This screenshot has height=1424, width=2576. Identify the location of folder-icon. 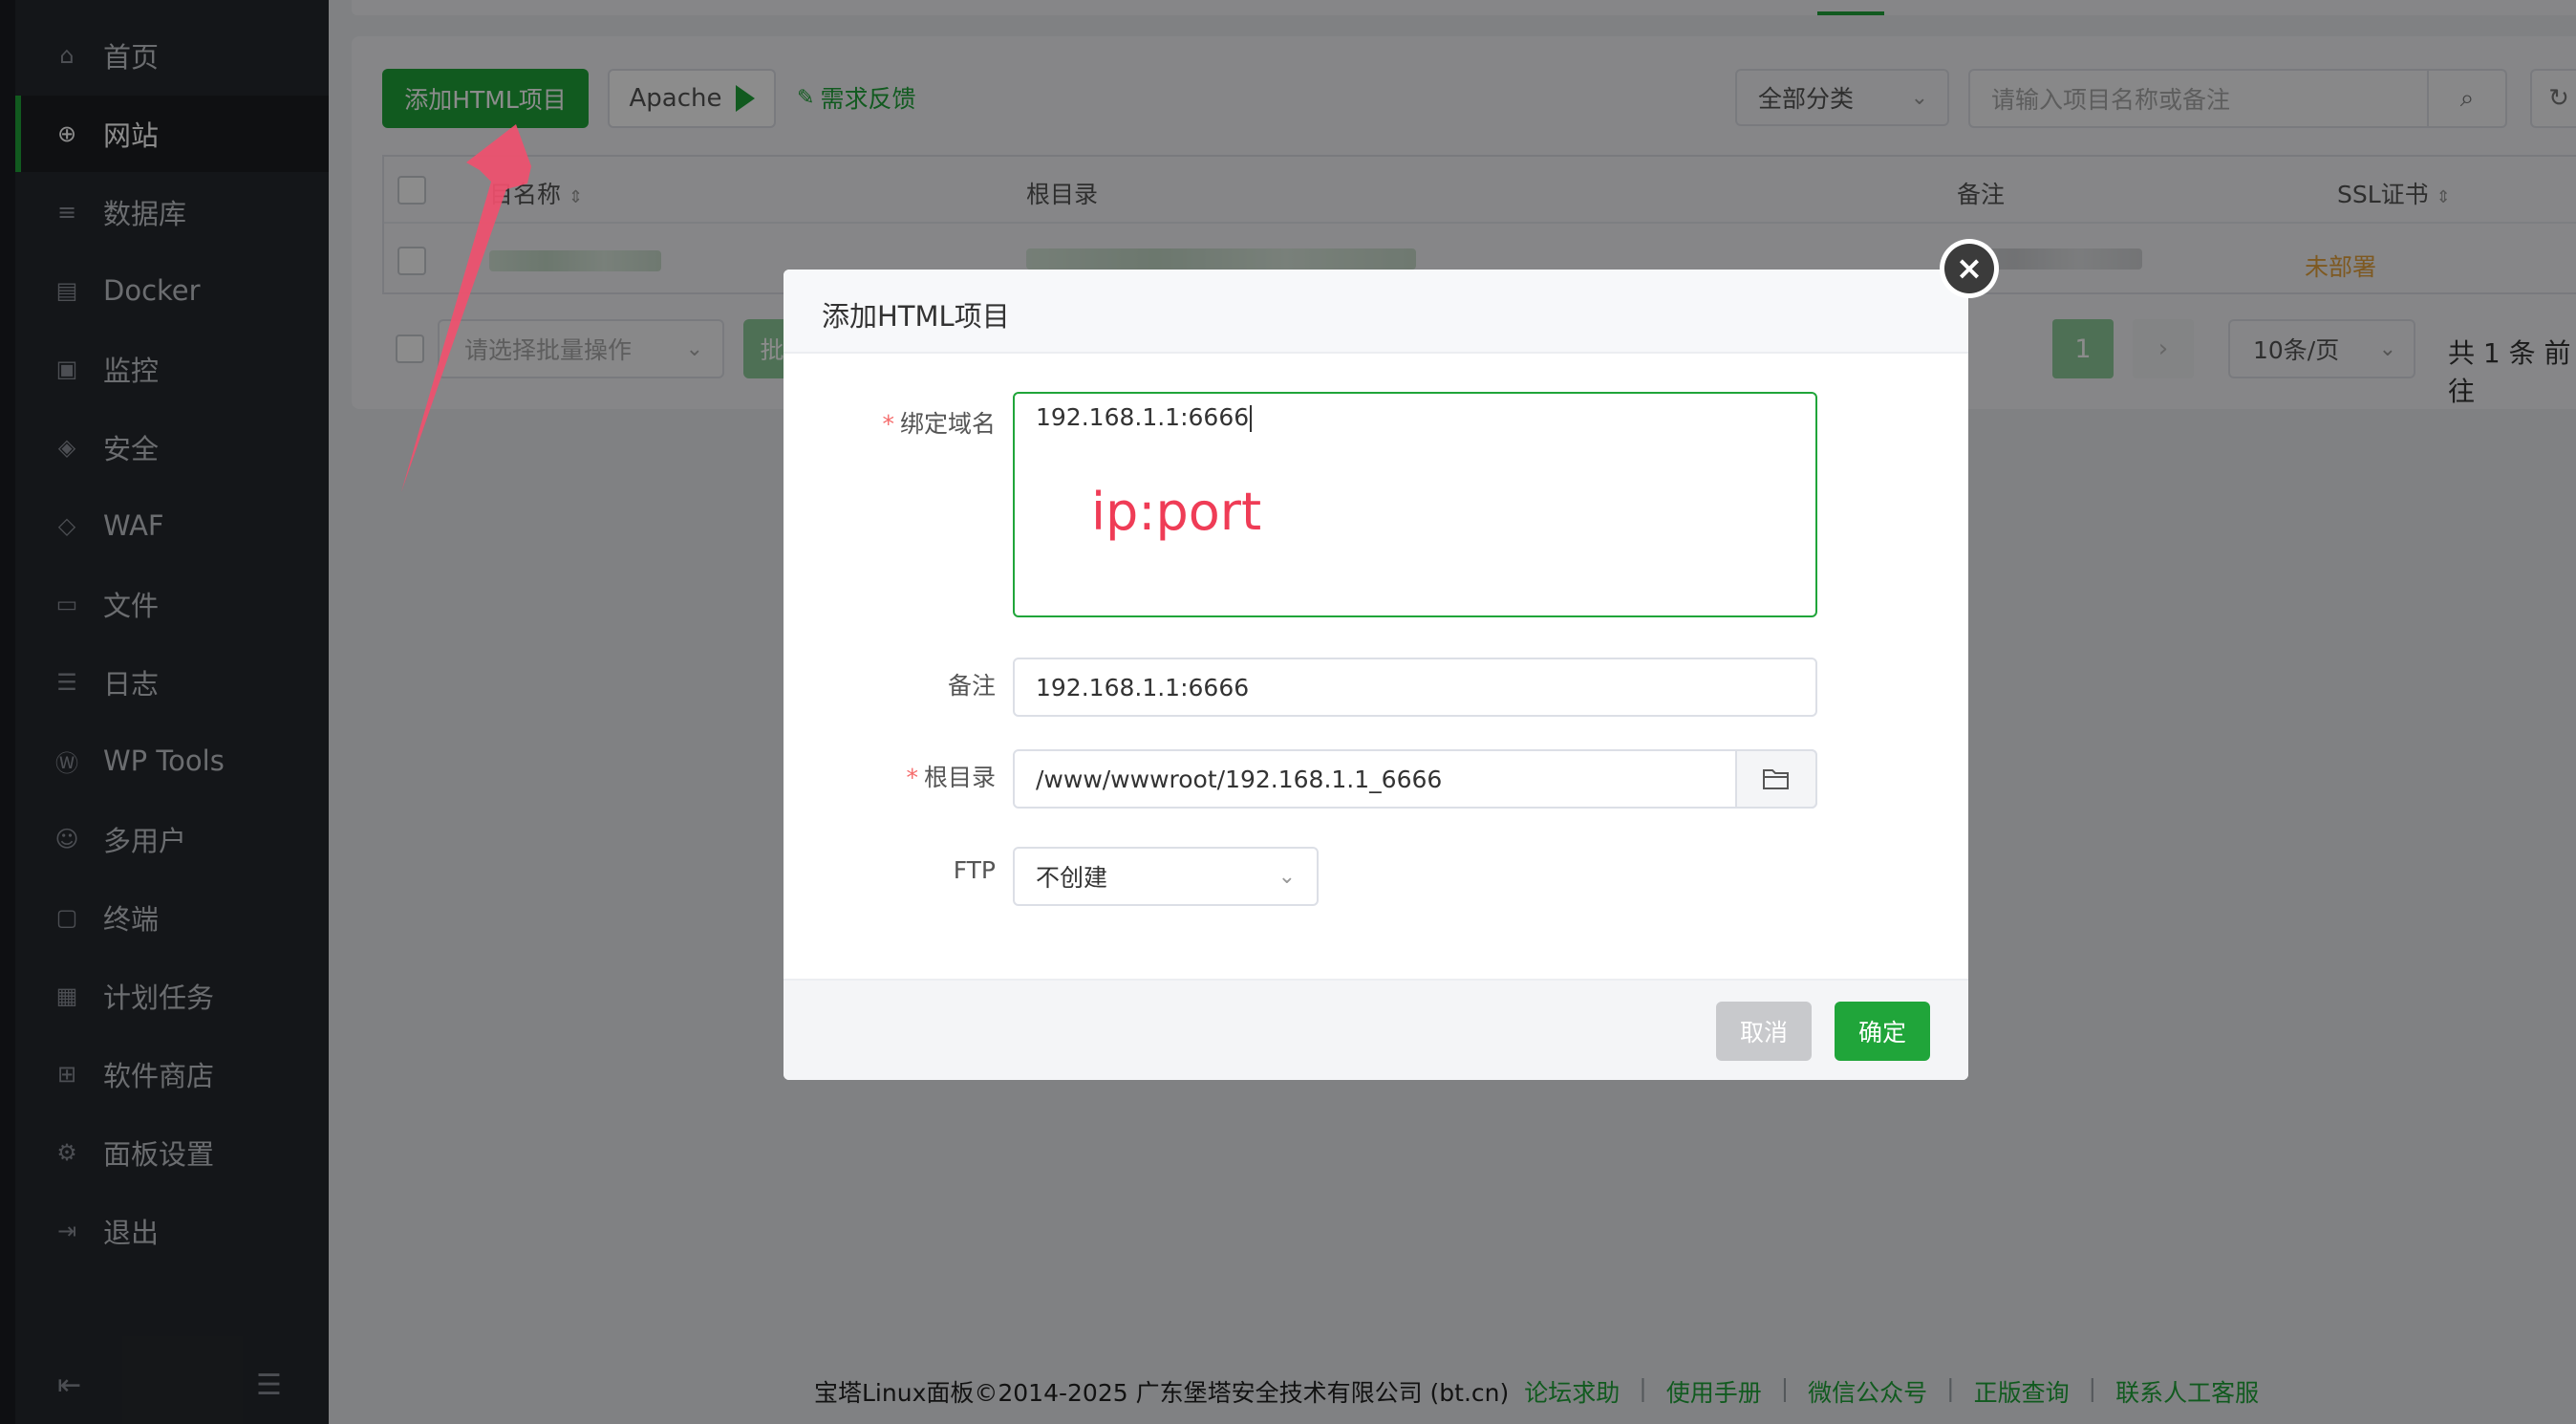
(1776, 779).